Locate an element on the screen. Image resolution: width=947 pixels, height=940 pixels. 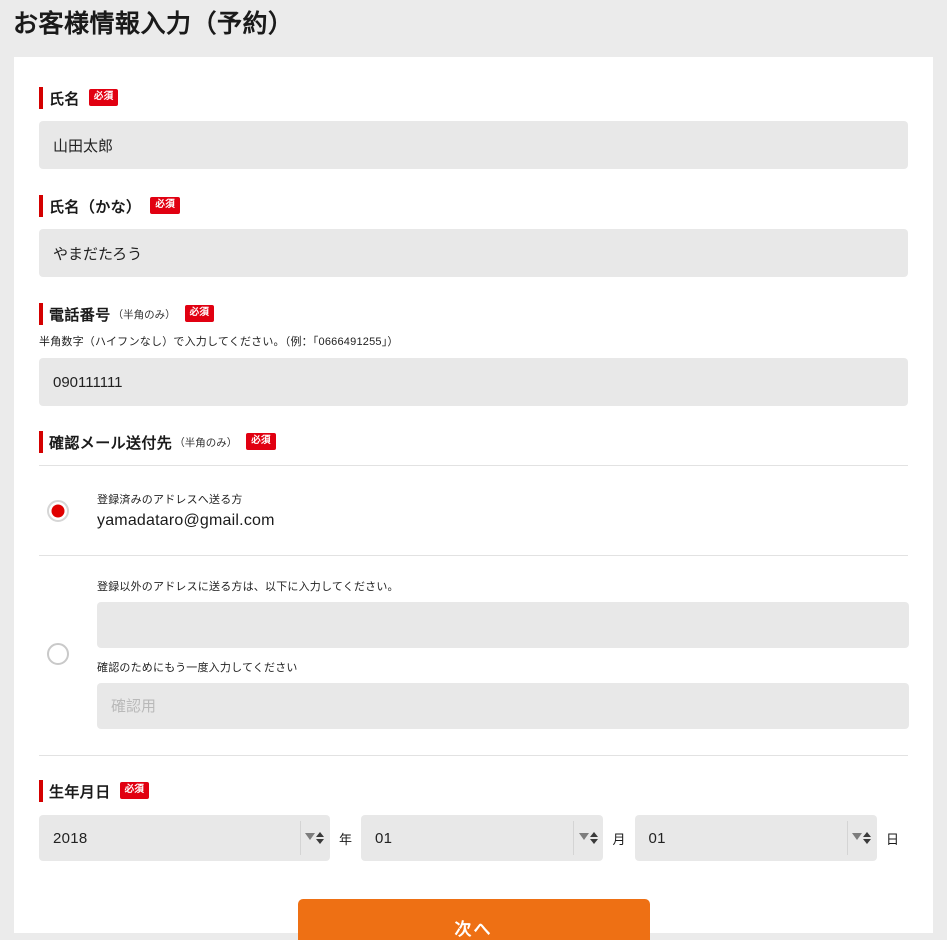
page-title: お客様情報入力（予約） is located at coordinates (153, 24).